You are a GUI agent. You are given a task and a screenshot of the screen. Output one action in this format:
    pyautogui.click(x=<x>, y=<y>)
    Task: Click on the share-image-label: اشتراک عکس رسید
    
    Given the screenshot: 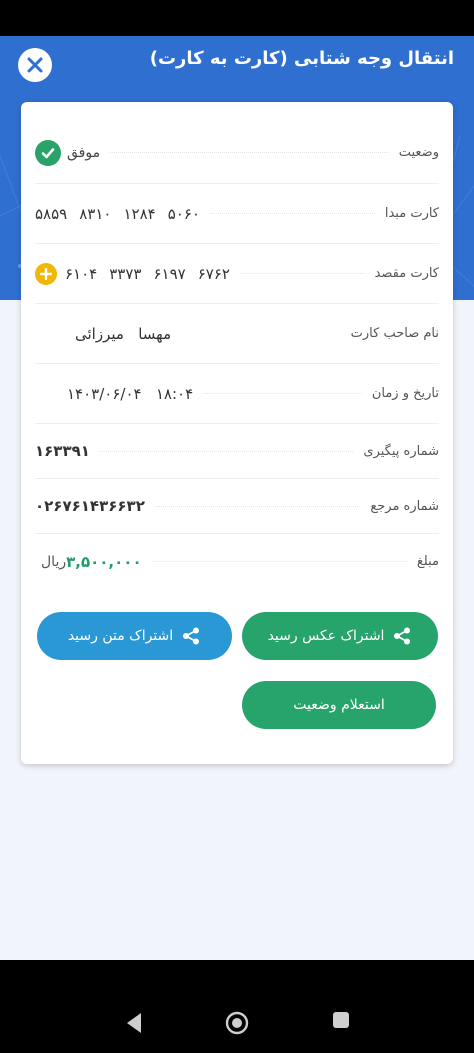 What is the action you would take?
    pyautogui.click(x=326, y=636)
    